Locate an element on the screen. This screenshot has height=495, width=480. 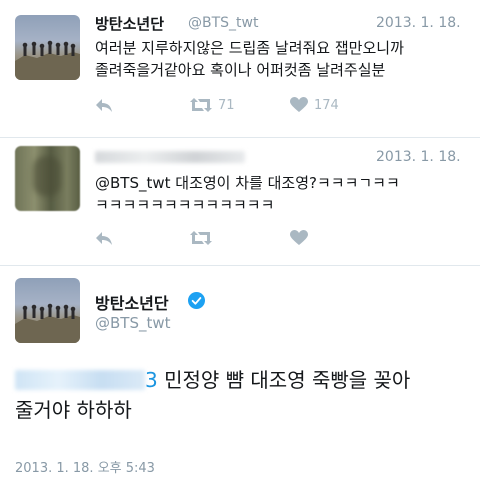
retweet-button is located at coordinates (201, 238).